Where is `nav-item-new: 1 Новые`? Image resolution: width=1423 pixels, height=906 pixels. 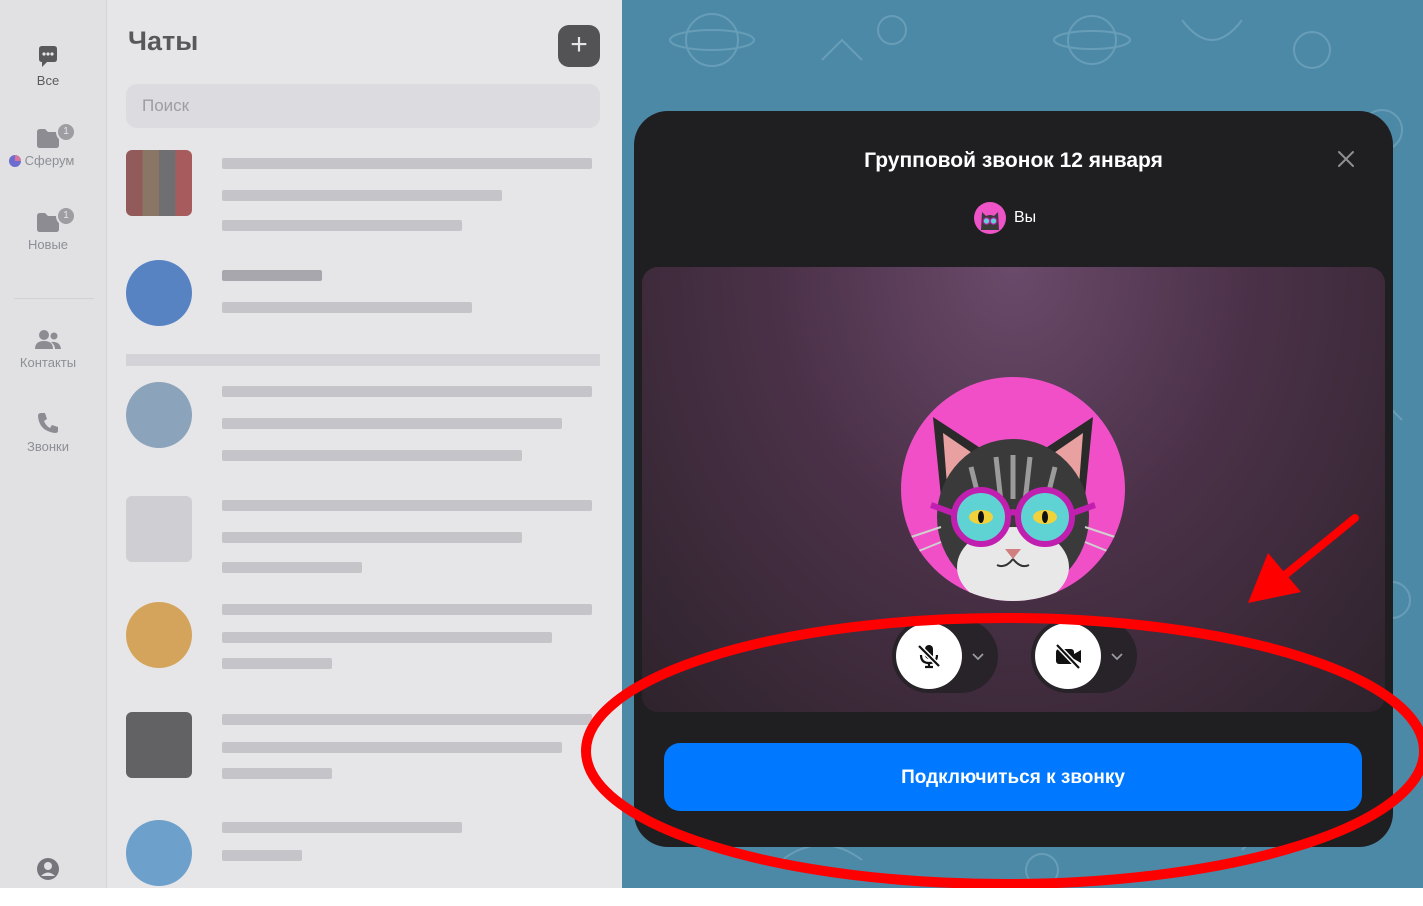 nav-item-new: 1 Новые is located at coordinates (48, 229).